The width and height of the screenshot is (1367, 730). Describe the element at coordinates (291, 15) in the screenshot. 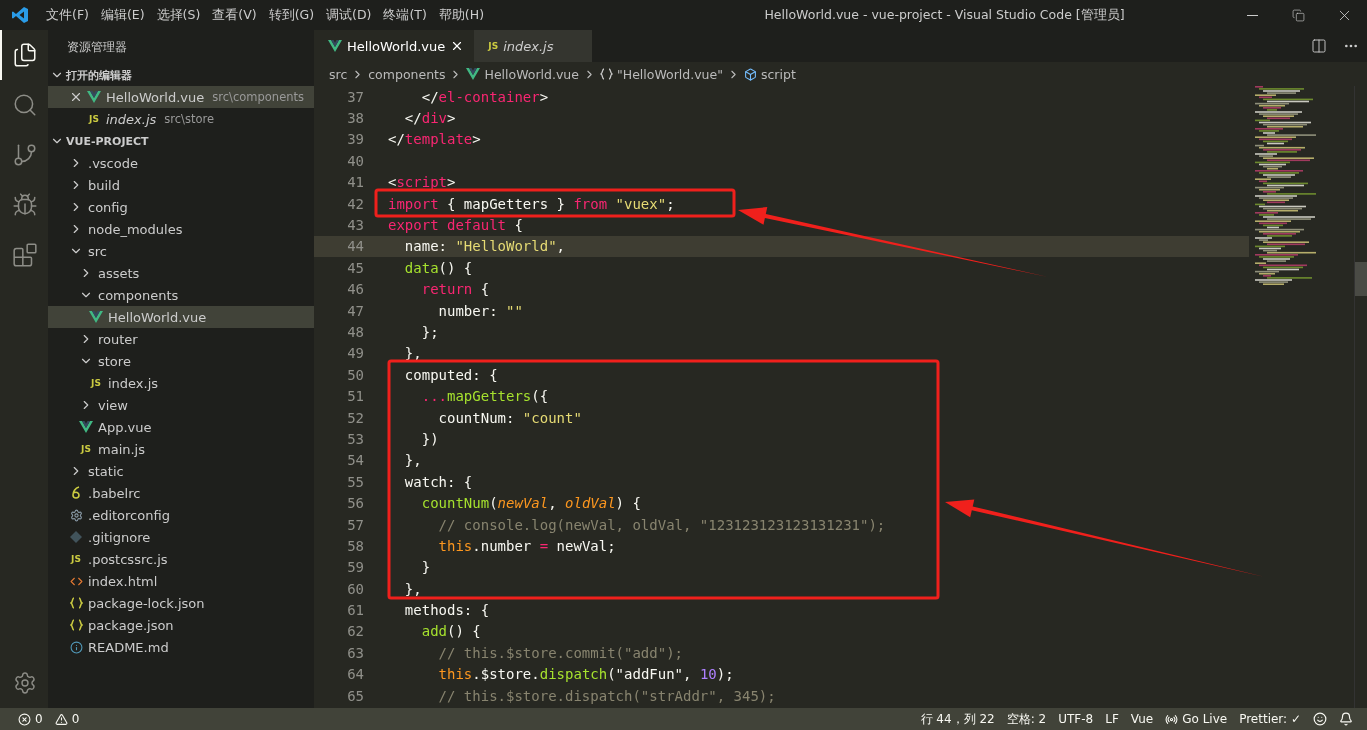

I see `menu-item: 转到(G)` at that location.